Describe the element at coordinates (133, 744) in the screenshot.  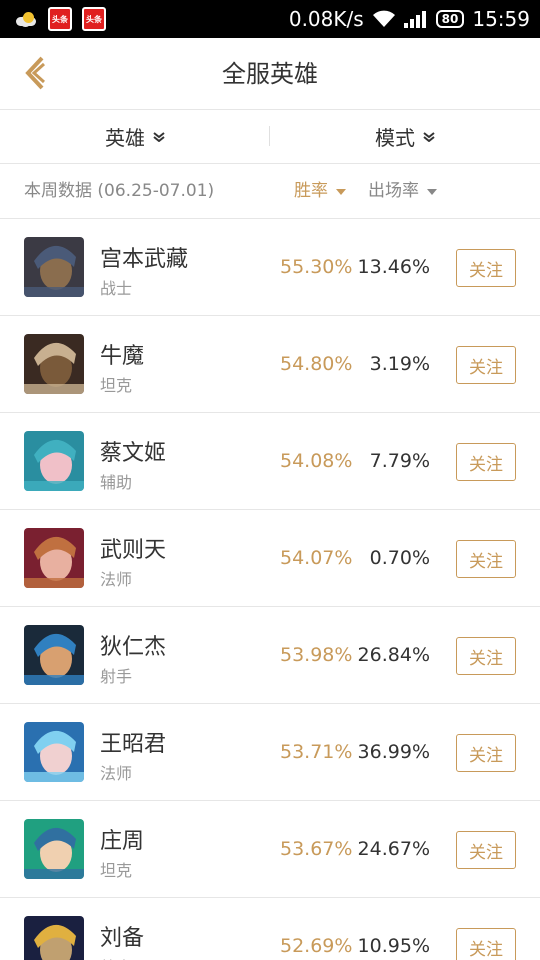
I see `hero-name: 王昭君` at that location.